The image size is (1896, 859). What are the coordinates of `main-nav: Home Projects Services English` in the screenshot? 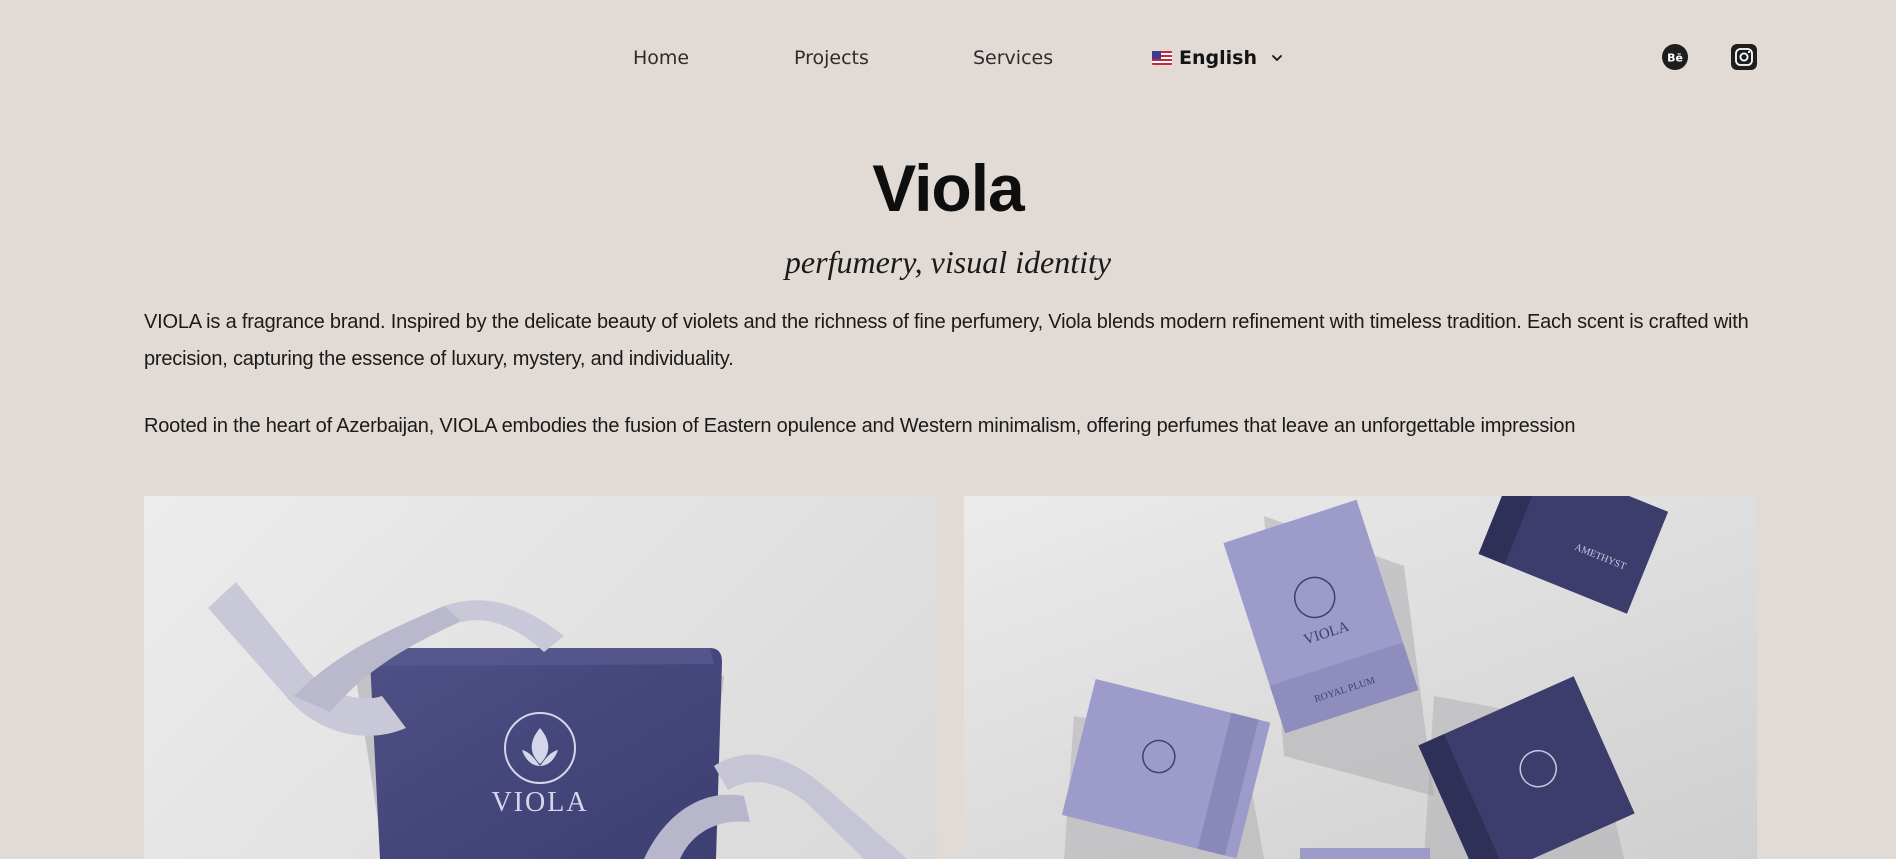 It's located at (948, 58).